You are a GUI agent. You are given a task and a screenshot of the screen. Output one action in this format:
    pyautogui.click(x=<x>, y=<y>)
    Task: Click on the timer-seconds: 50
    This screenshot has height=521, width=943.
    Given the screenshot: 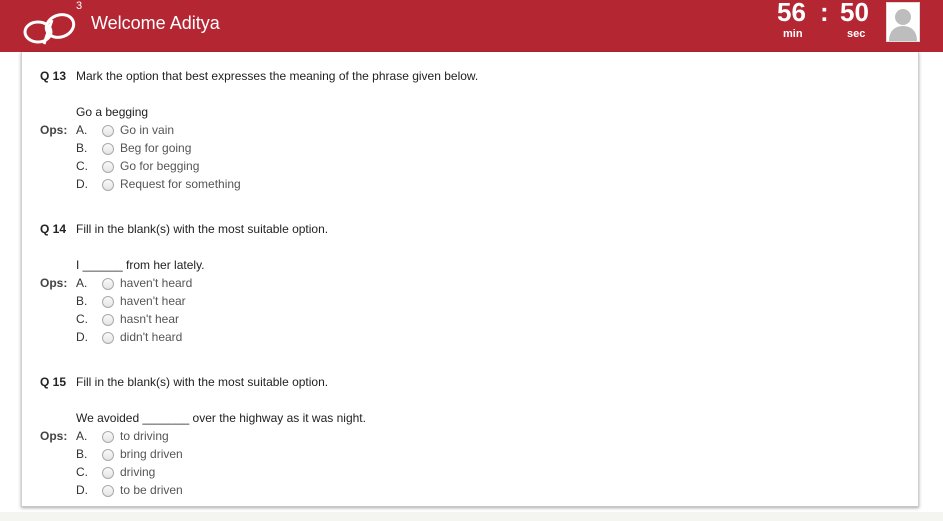 What is the action you would take?
    pyautogui.click(x=854, y=13)
    